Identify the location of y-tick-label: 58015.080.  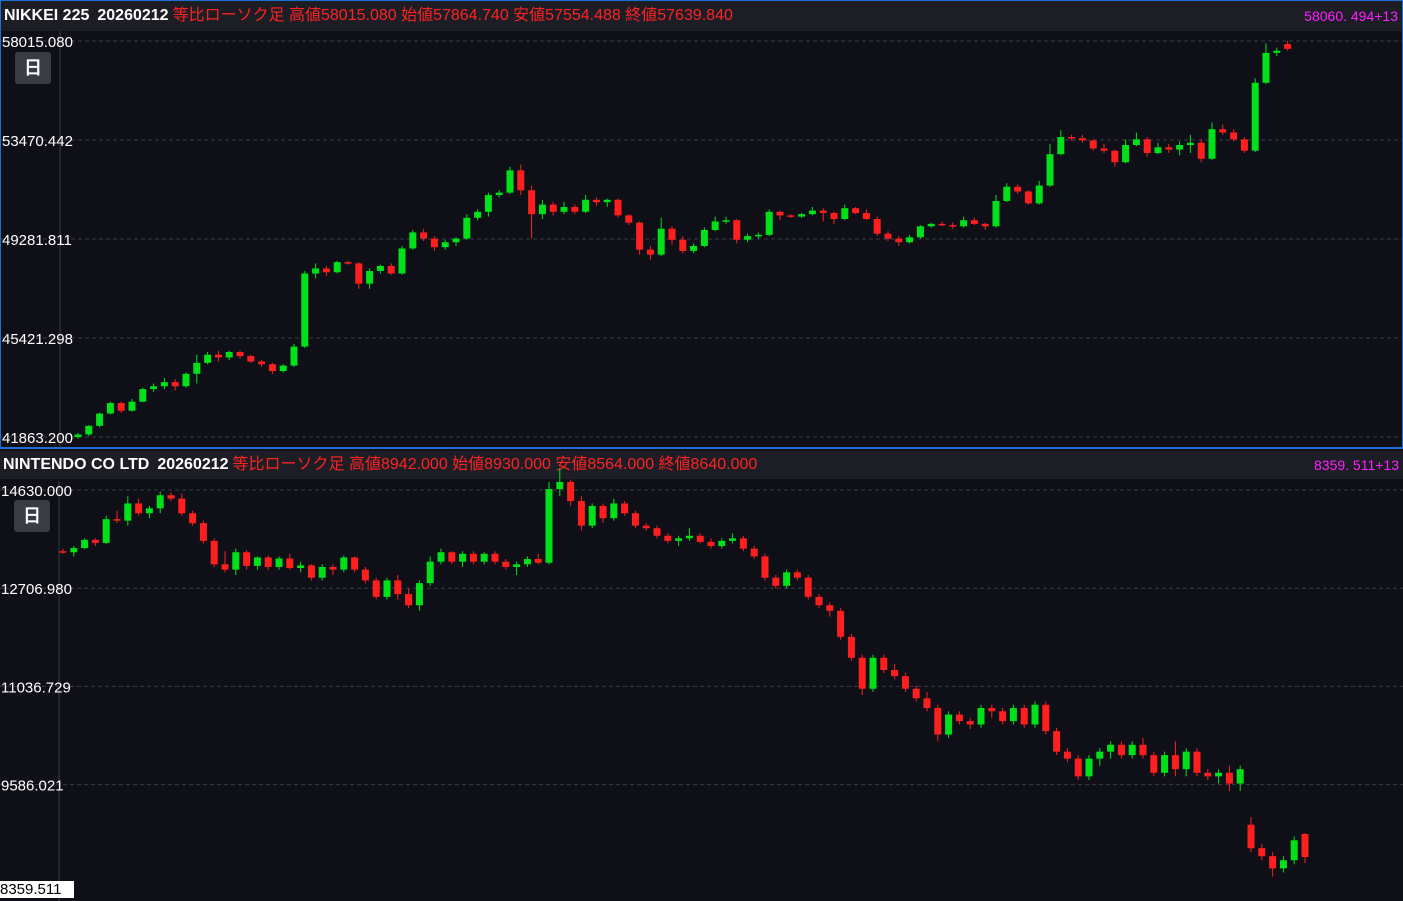
(37, 42).